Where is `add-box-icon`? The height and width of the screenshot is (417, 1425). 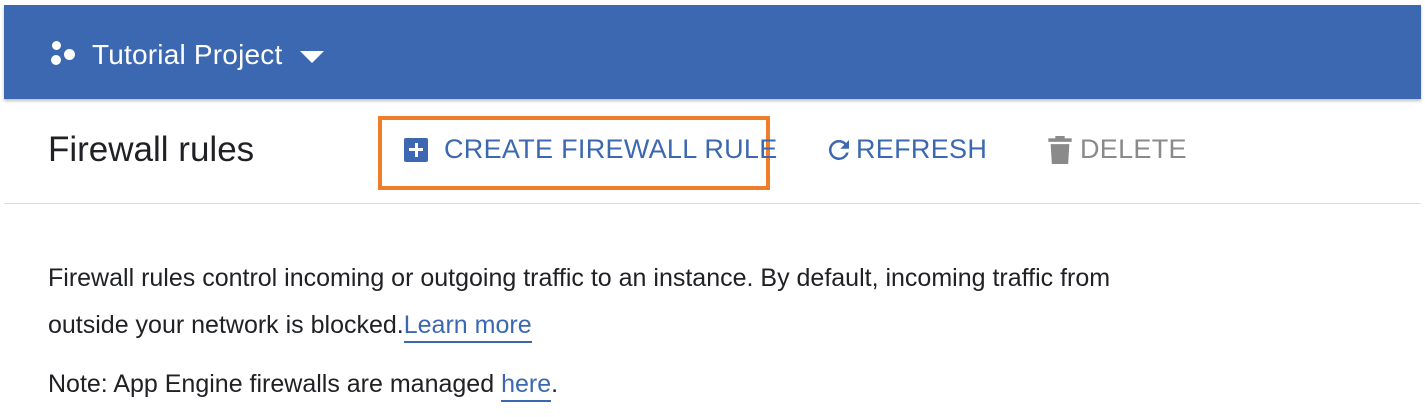 add-box-icon is located at coordinates (416, 149).